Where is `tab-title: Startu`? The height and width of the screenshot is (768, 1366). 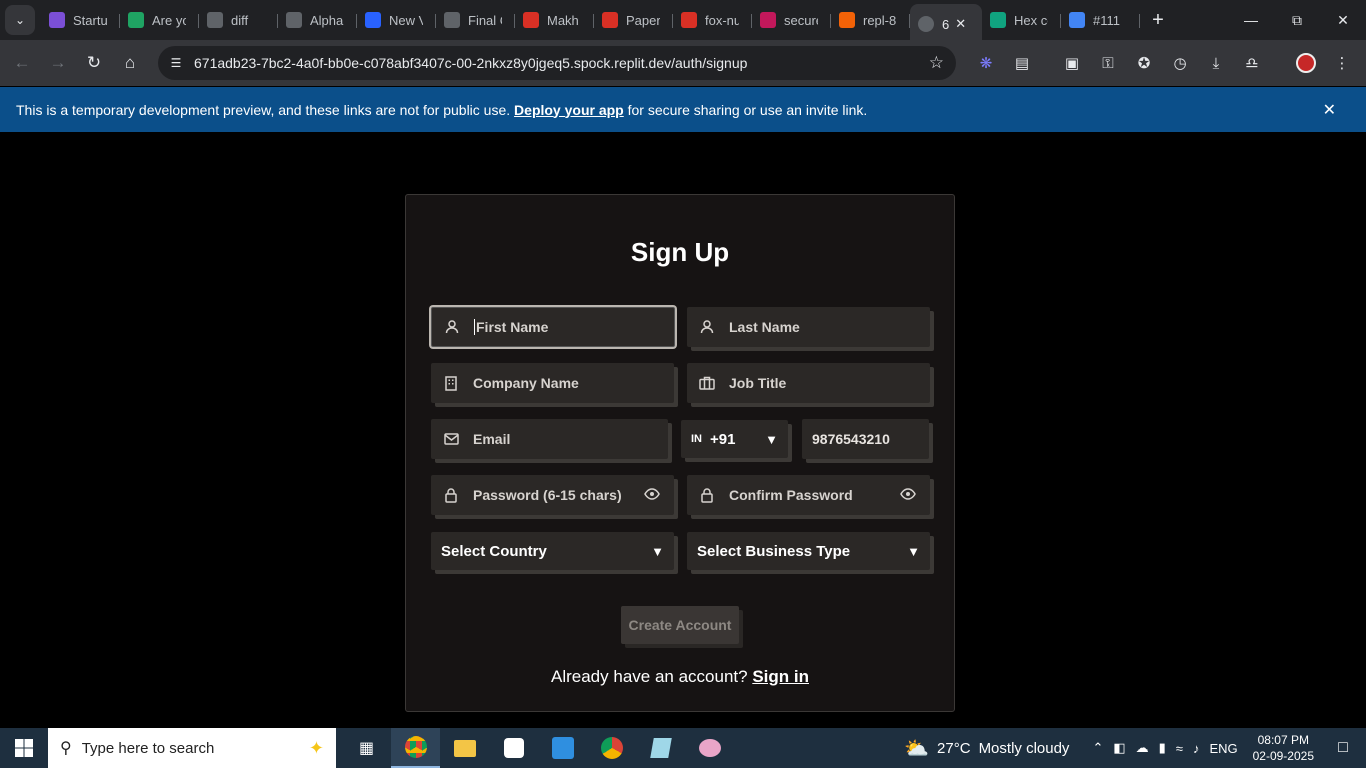 tab-title: Startu is located at coordinates (90, 20).